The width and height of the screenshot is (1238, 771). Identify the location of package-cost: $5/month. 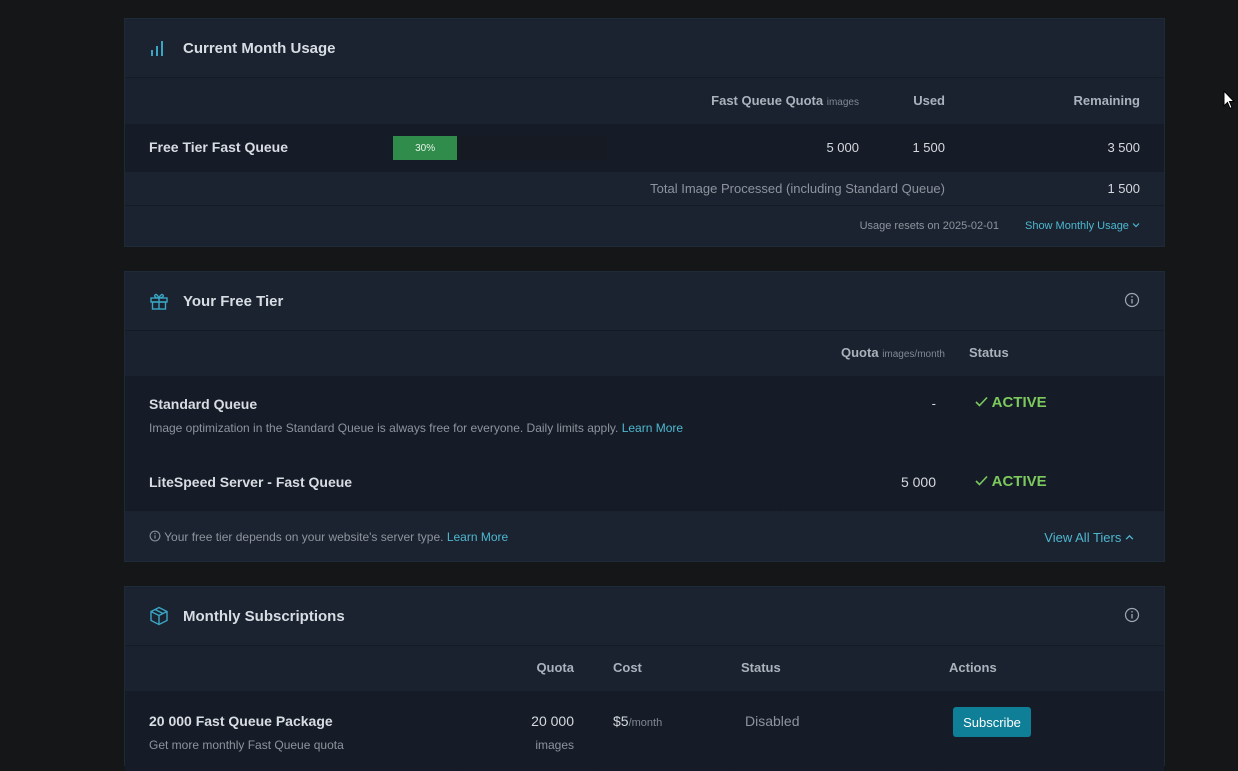
(638, 721).